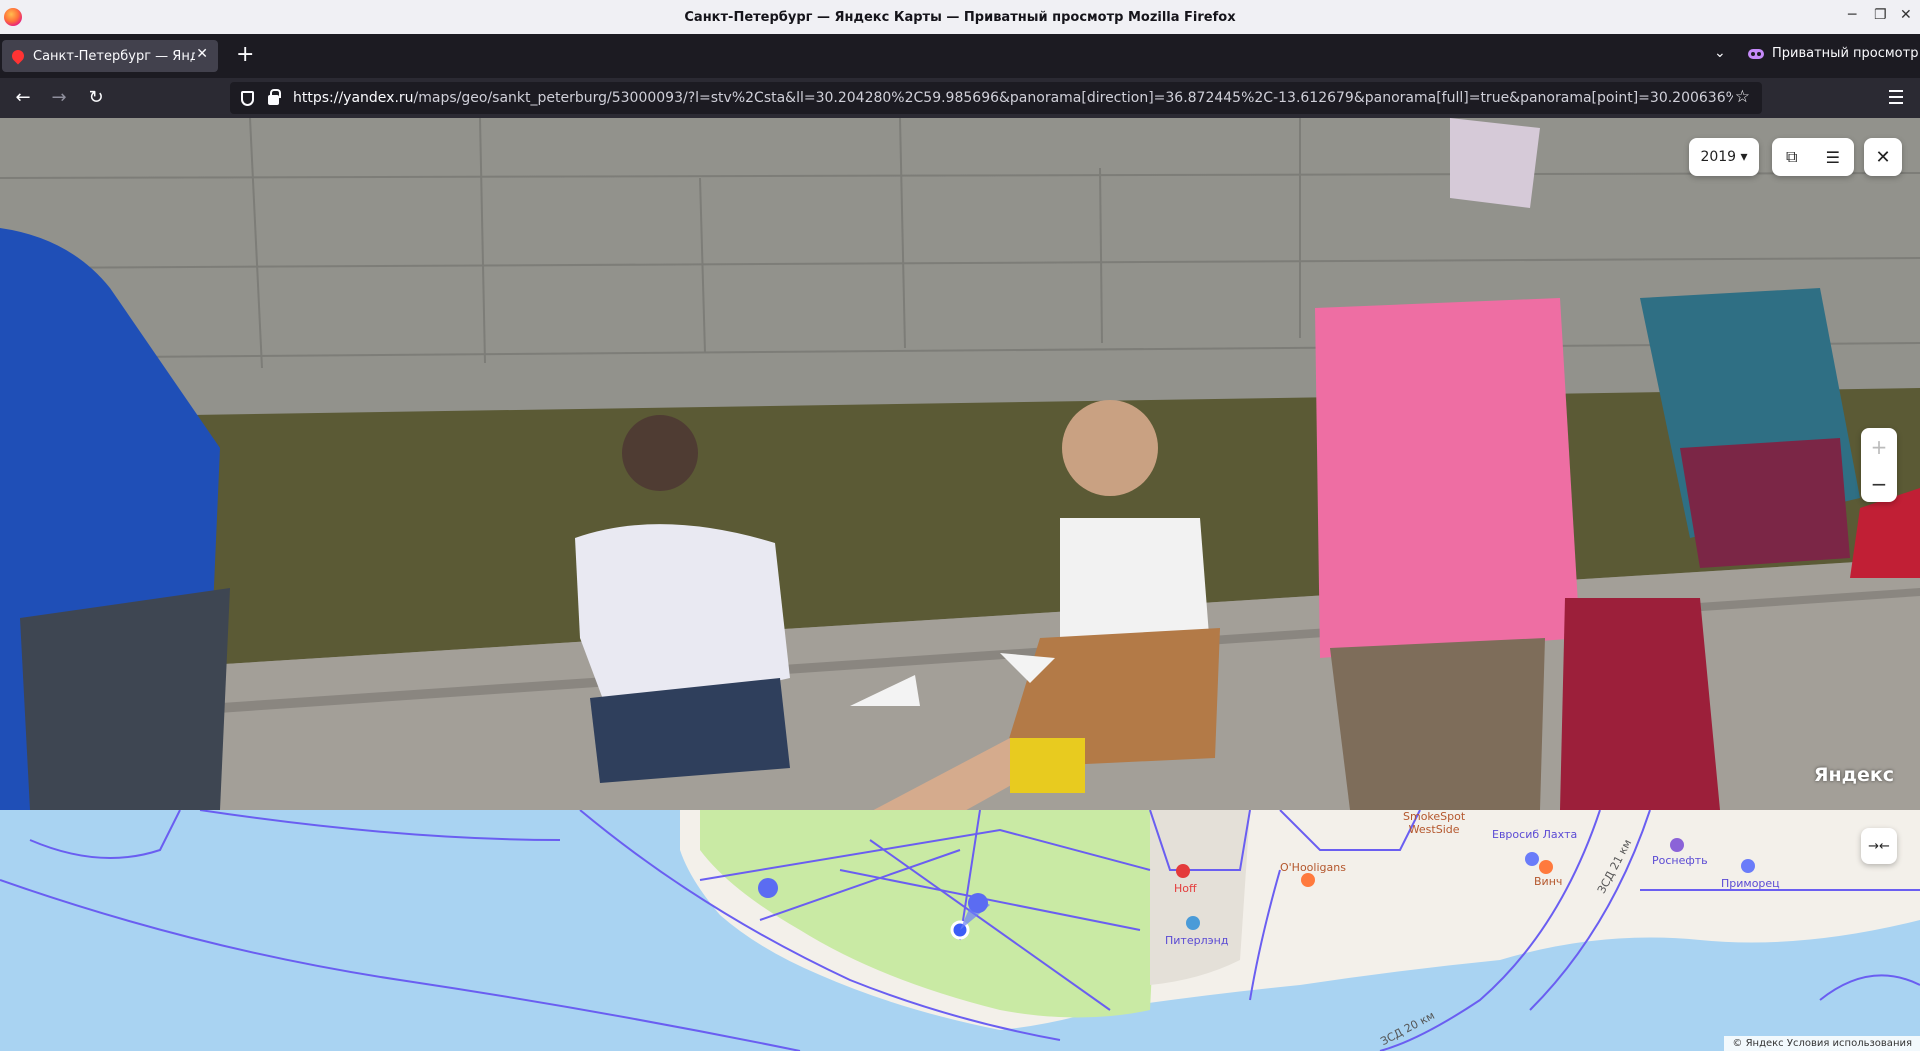 The height and width of the screenshot is (1051, 1920). Describe the element at coordinates (202, 54) in the screenshot. I see `close-tab-icon: ✕` at that location.